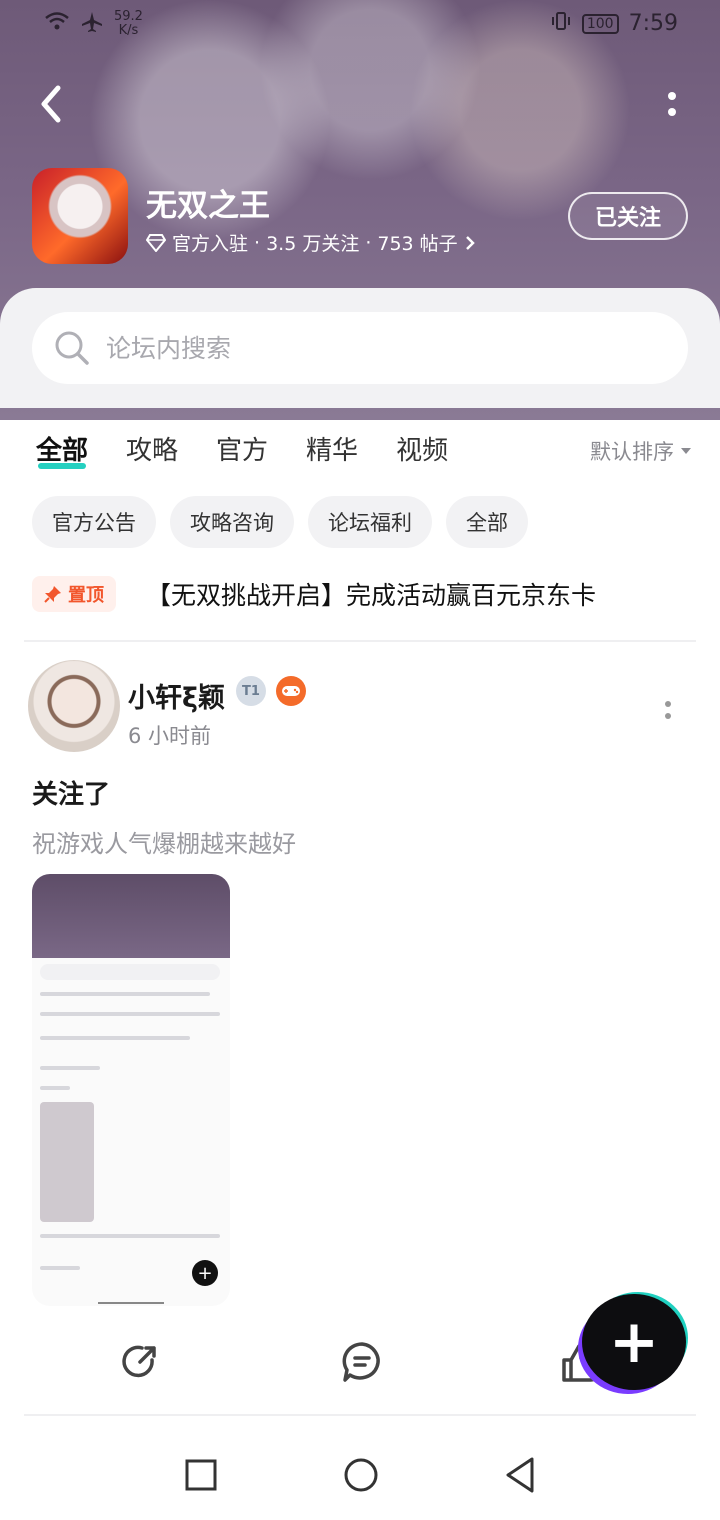 The image size is (720, 1520). I want to click on gamepad-badge, so click(291, 691).